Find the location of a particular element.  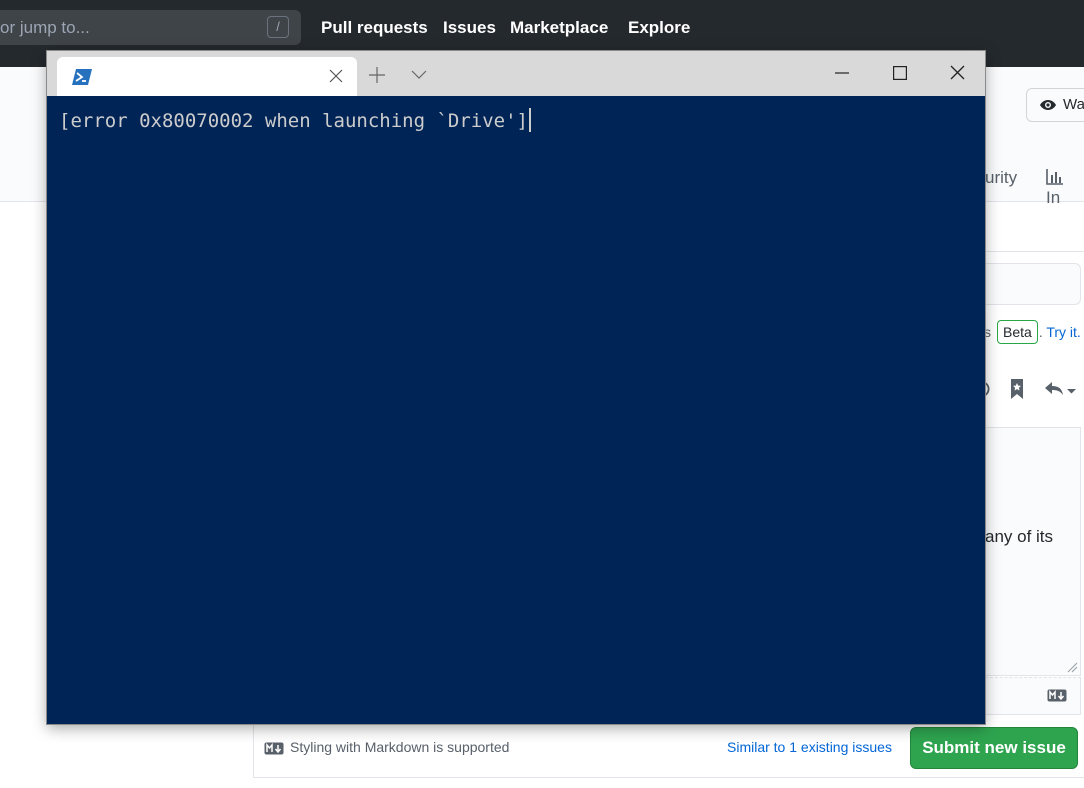

maximize-icon is located at coordinates (900, 73).